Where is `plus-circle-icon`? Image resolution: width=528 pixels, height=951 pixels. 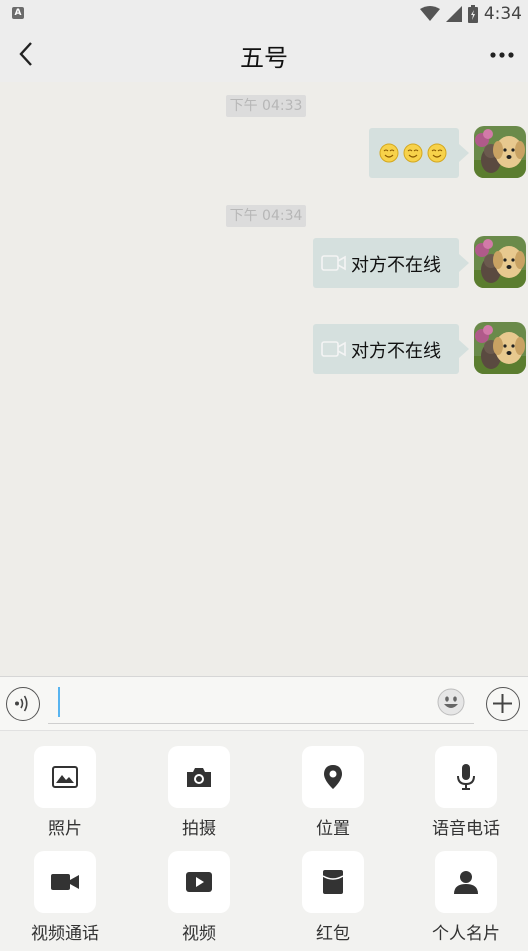 plus-circle-icon is located at coordinates (502, 703).